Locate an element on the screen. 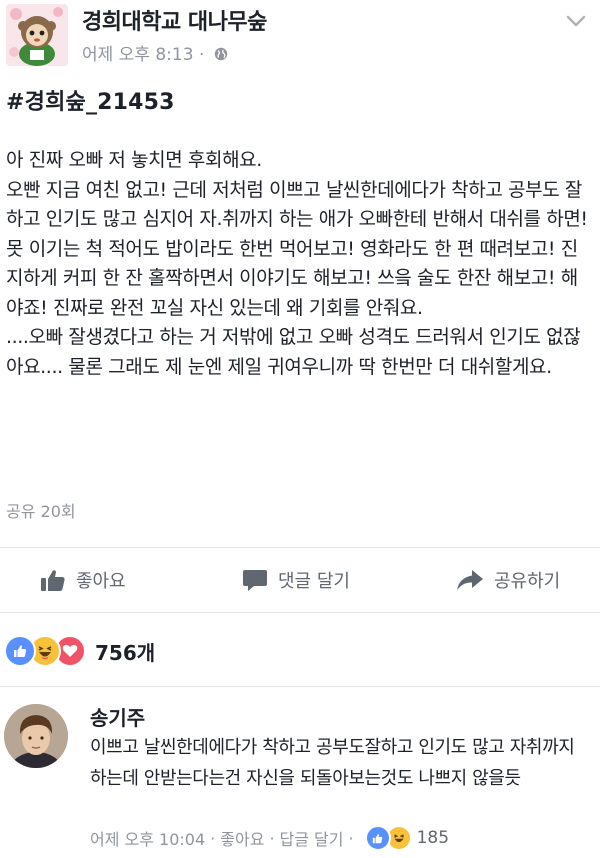  mascot-icon is located at coordinates (37, 35).